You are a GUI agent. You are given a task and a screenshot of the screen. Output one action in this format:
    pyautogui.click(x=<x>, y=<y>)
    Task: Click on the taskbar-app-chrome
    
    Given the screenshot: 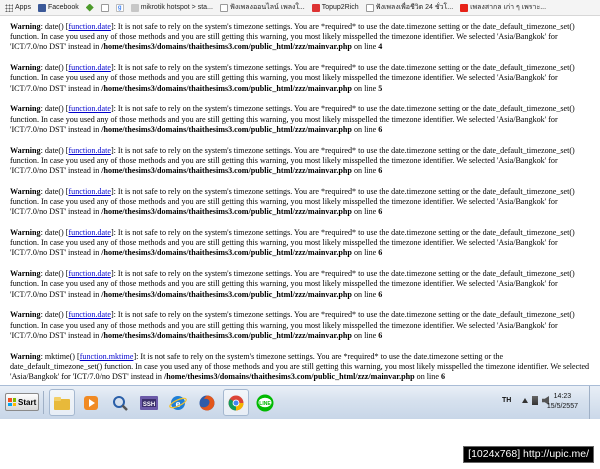 What is the action you would take?
    pyautogui.click(x=236, y=402)
    